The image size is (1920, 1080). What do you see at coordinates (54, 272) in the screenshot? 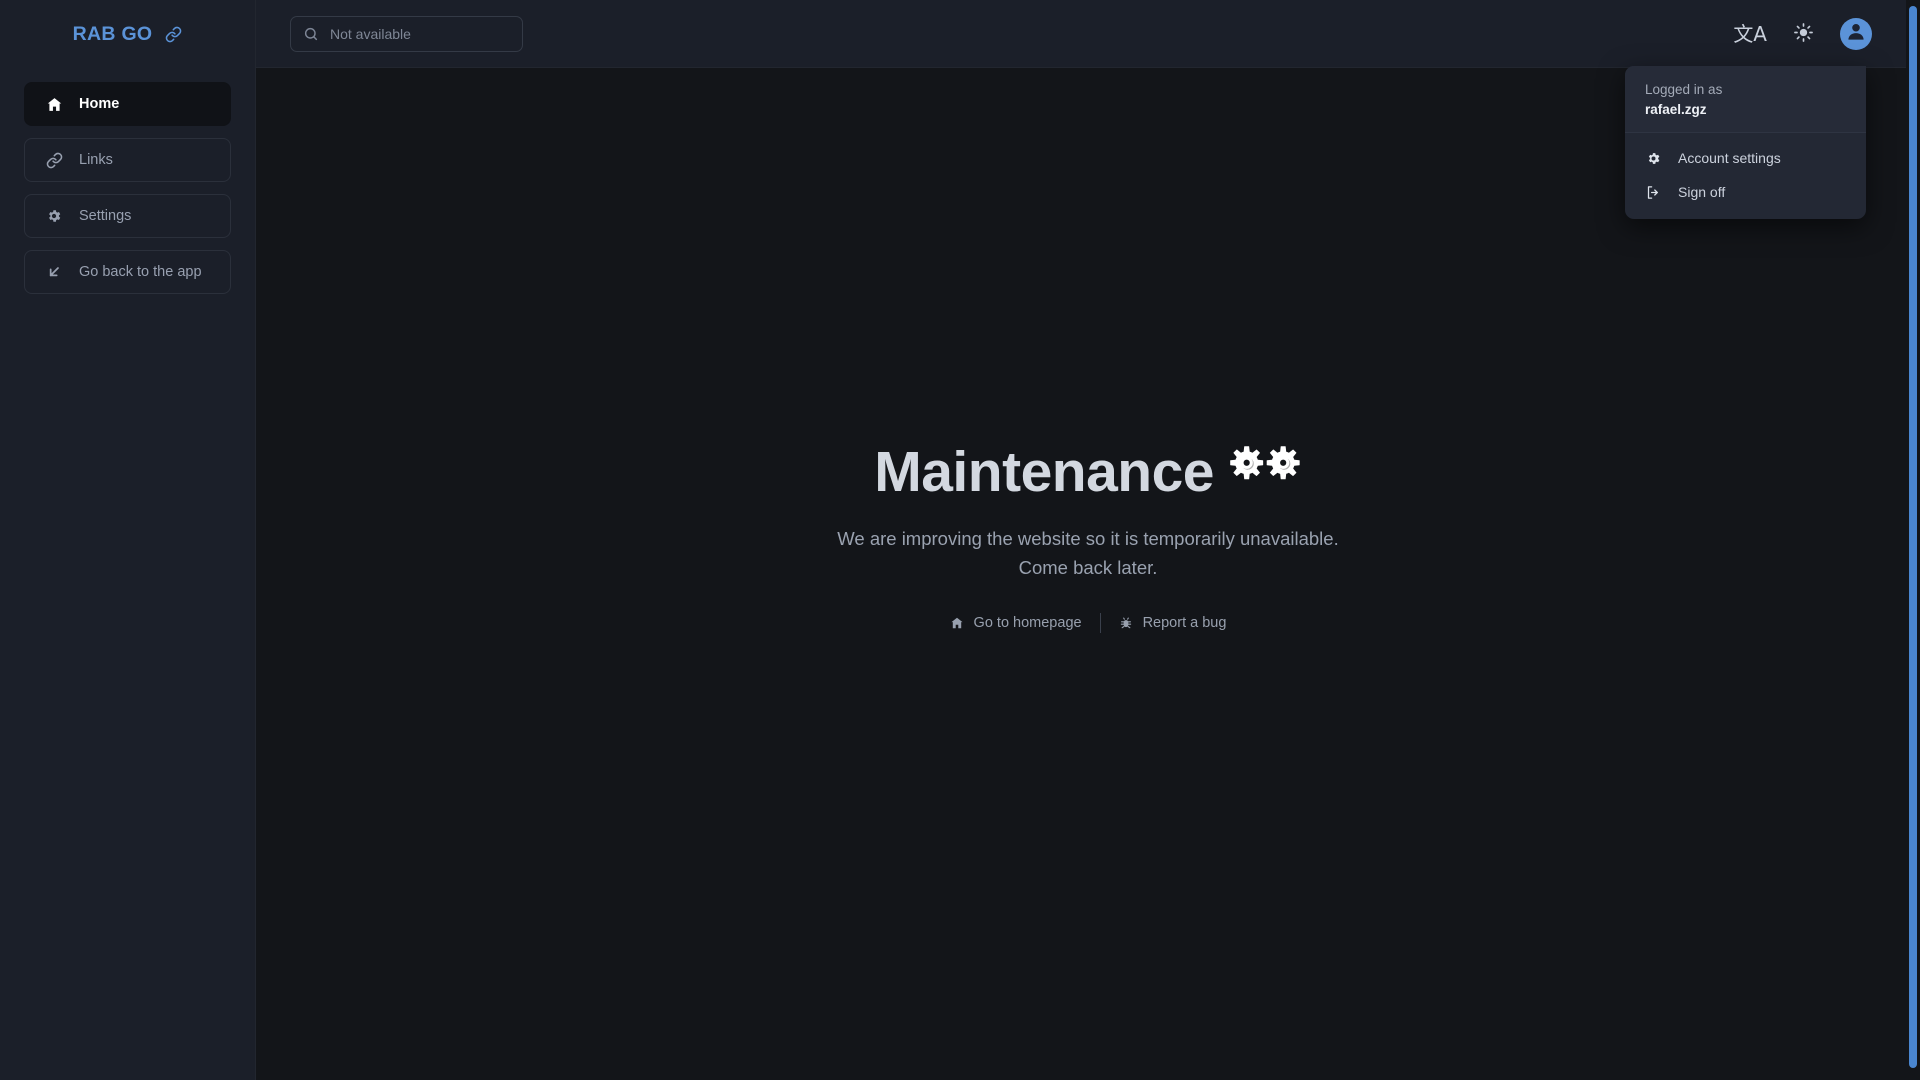
I see `arrow-down-left-icon` at bounding box center [54, 272].